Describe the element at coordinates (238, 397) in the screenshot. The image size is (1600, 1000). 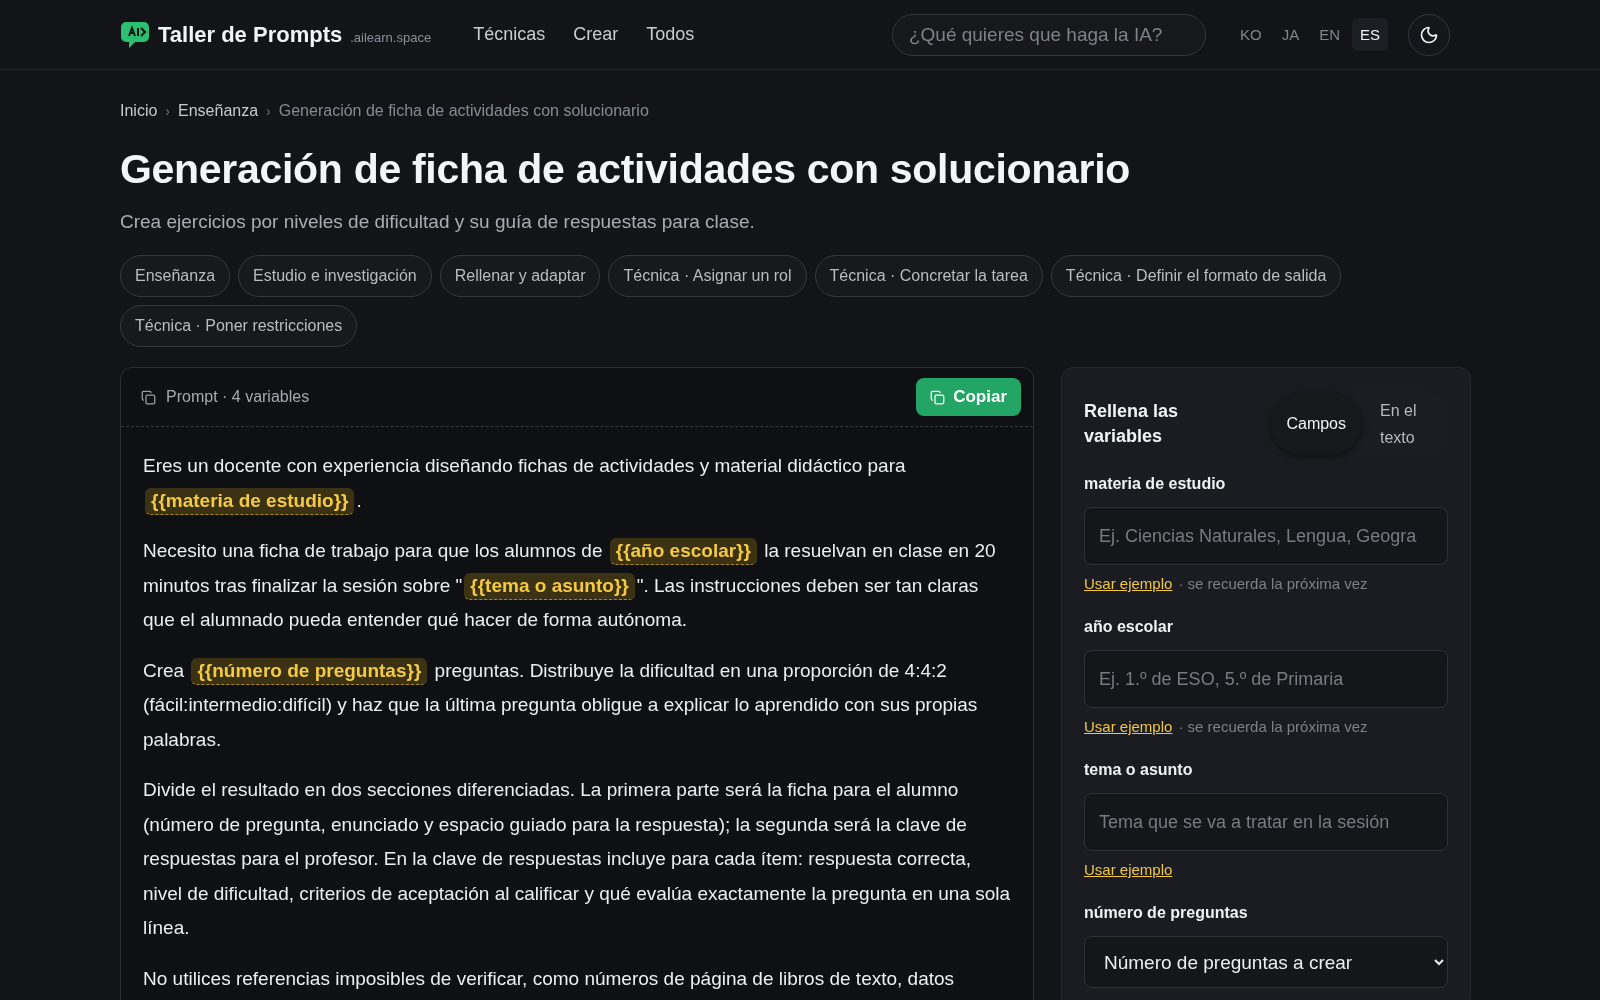
I see `prompt-label: Prompt · 4 variables` at that location.